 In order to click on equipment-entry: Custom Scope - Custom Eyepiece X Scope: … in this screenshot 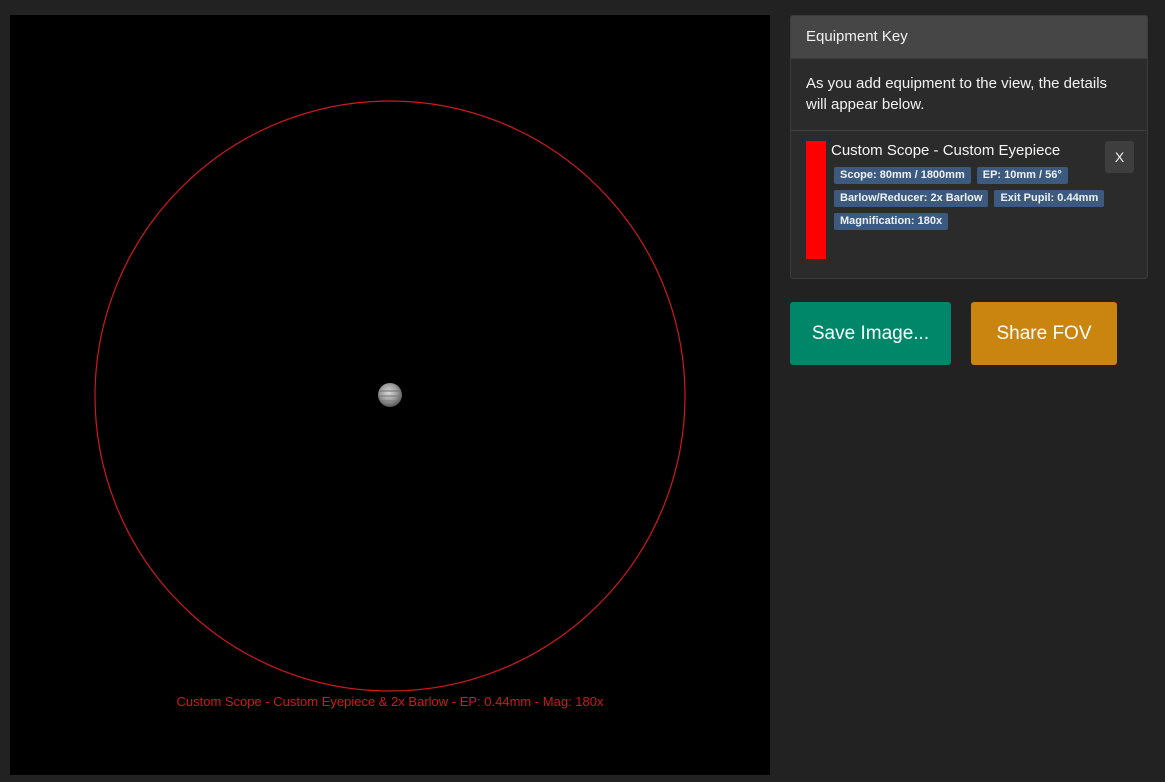, I will do `click(969, 200)`.